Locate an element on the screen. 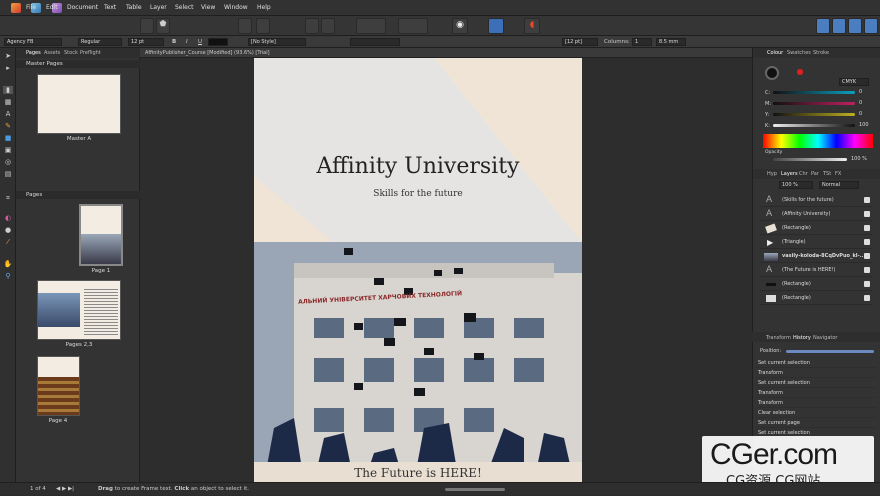 The width and height of the screenshot is (880, 496). layer-opacity-field: 100 % is located at coordinates (796, 185).